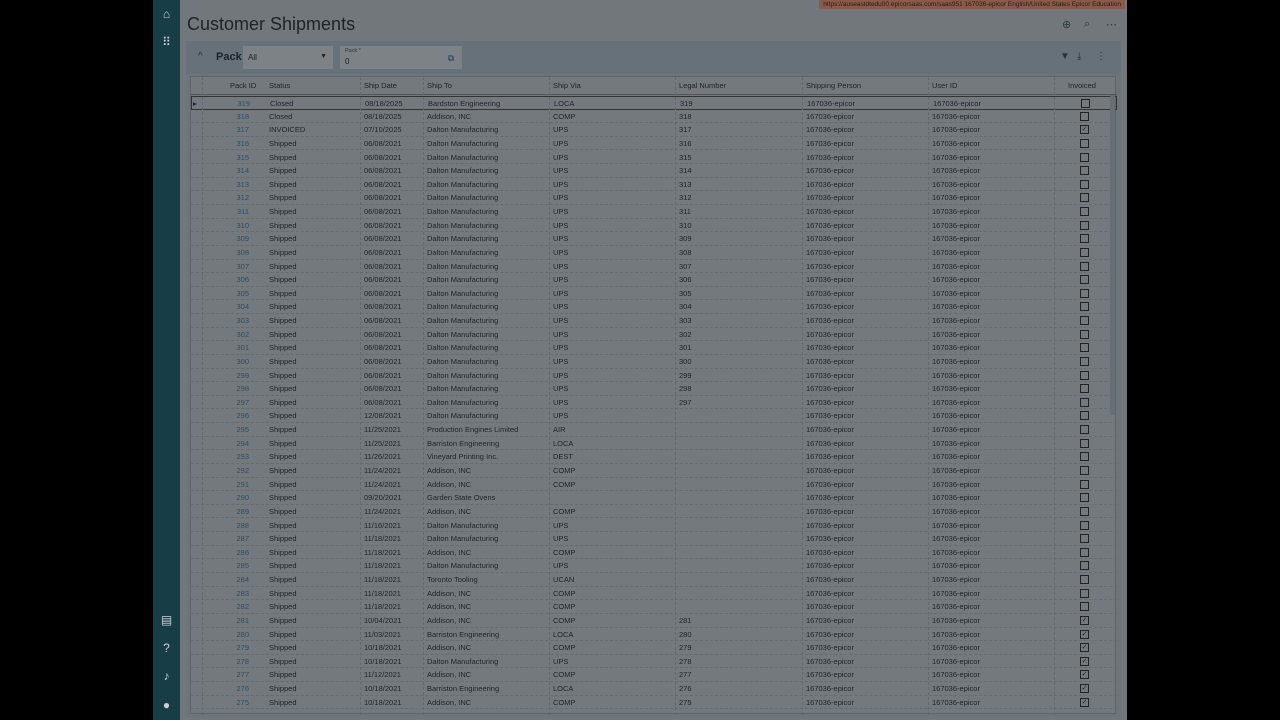 This screenshot has height=720, width=1280. What do you see at coordinates (229, 620) in the screenshot?
I see `pack-id-cell: 281` at bounding box center [229, 620].